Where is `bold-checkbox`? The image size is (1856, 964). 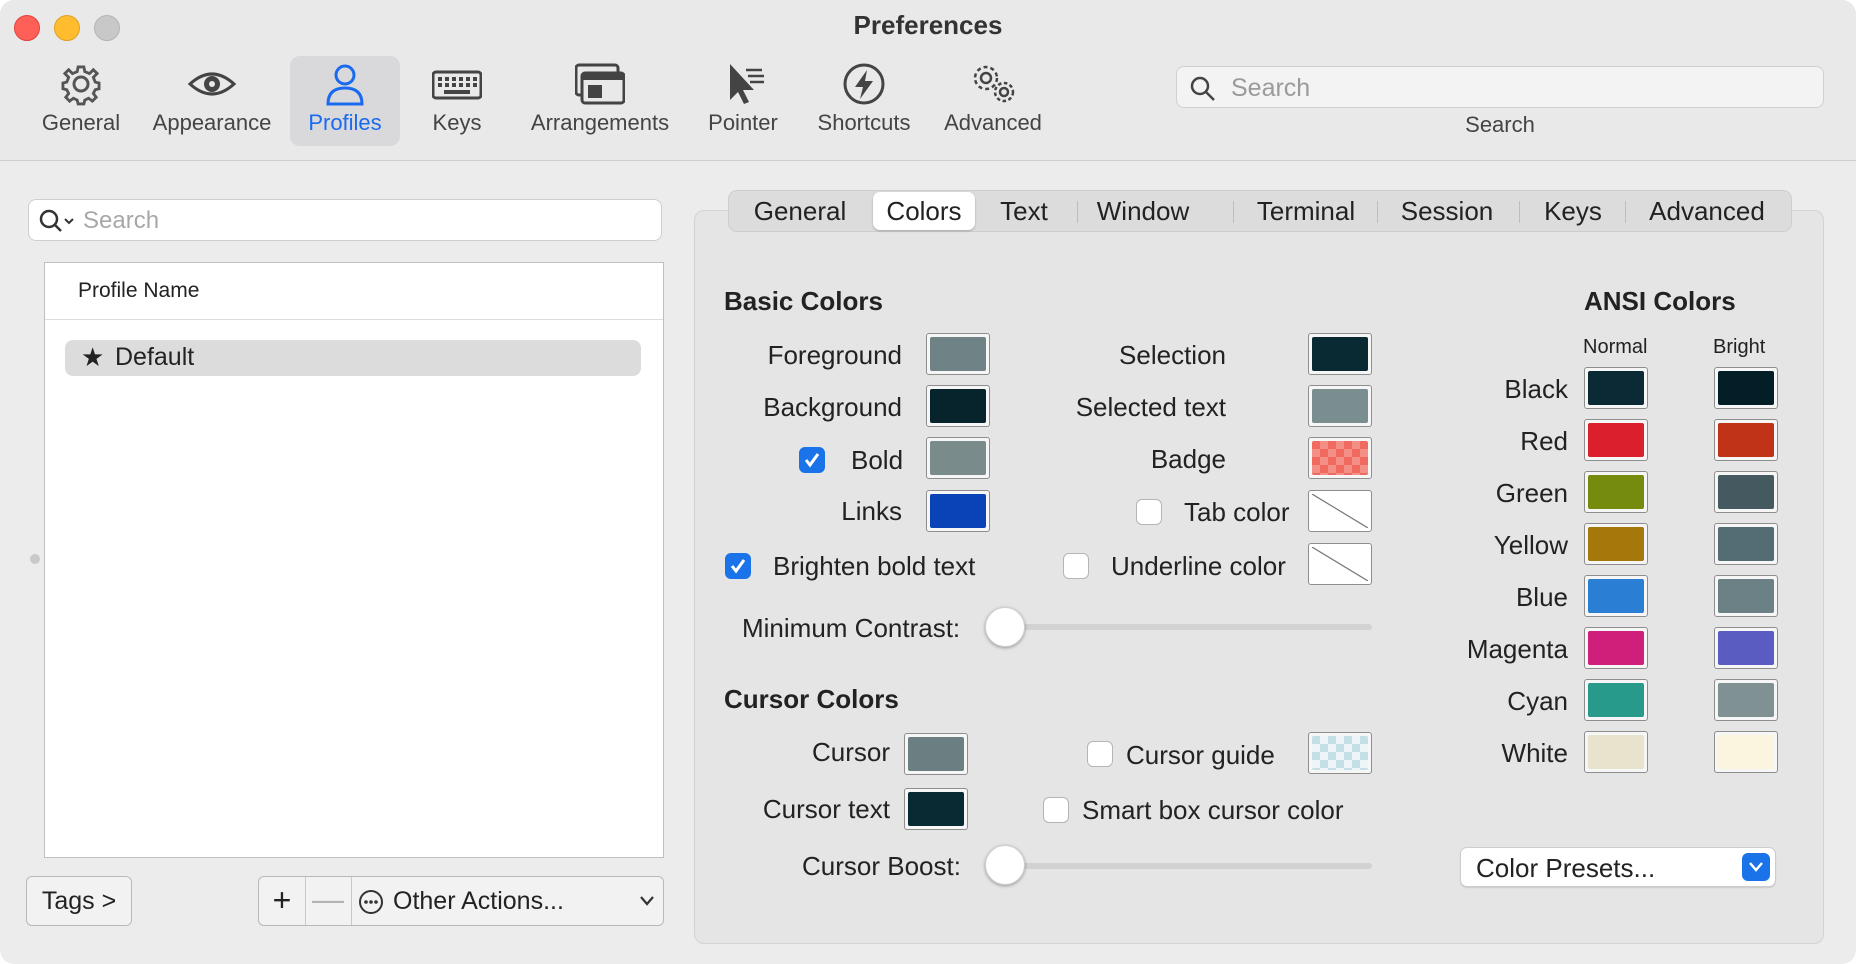
bold-checkbox is located at coordinates (812, 460).